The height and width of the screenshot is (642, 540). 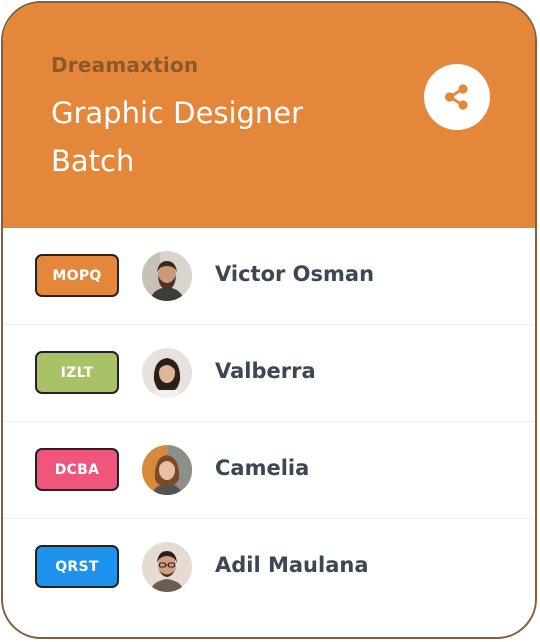 What do you see at coordinates (177, 137) in the screenshot?
I see `batch-title: Graphic Designer Batch` at bounding box center [177, 137].